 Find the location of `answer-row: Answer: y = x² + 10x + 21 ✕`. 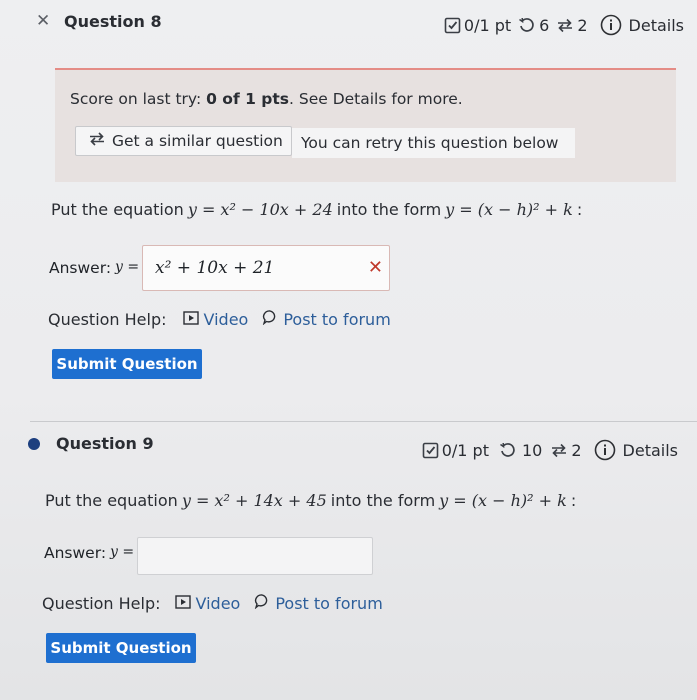

answer-row: Answer: y = x² + 10x + 21 ✕ is located at coordinates (229, 269).